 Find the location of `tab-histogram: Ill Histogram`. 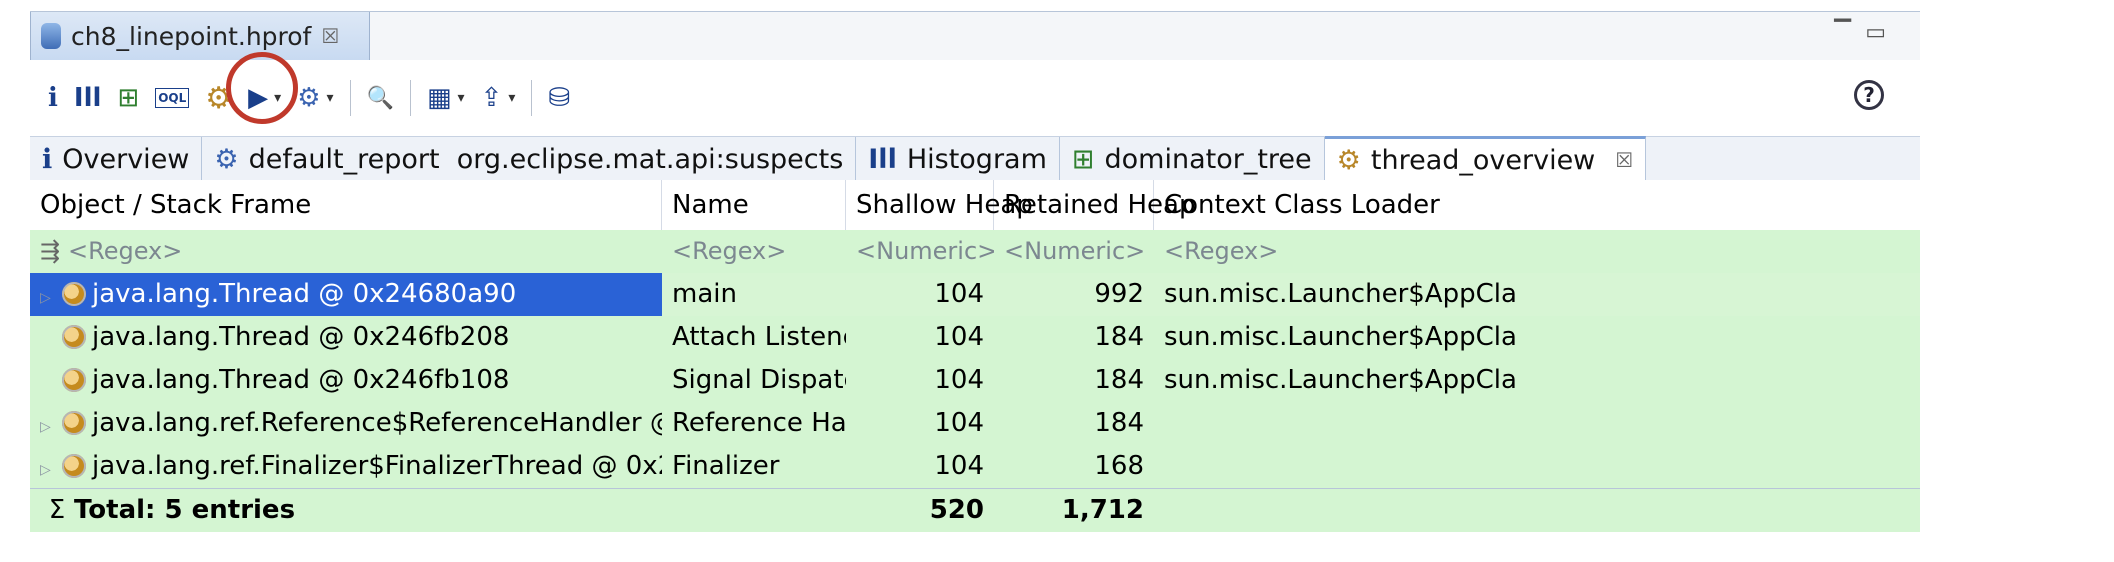

tab-histogram: Ill Histogram is located at coordinates (958, 159).